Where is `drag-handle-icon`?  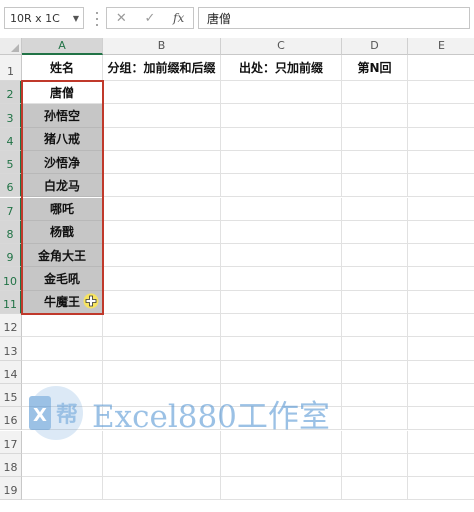
drag-handle-icon is located at coordinates (97, 19).